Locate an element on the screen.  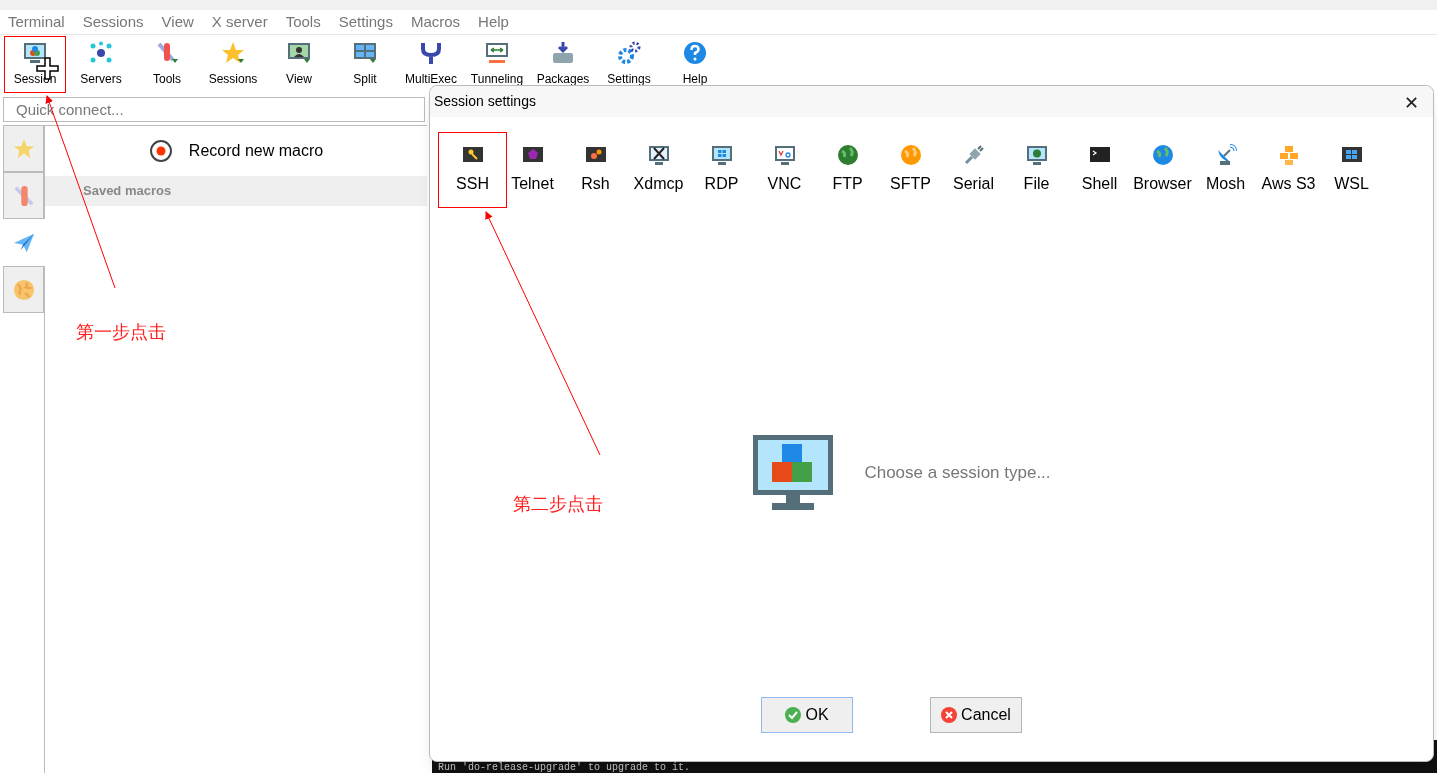
session-type-button: SFTP is located at coordinates (910, 170).